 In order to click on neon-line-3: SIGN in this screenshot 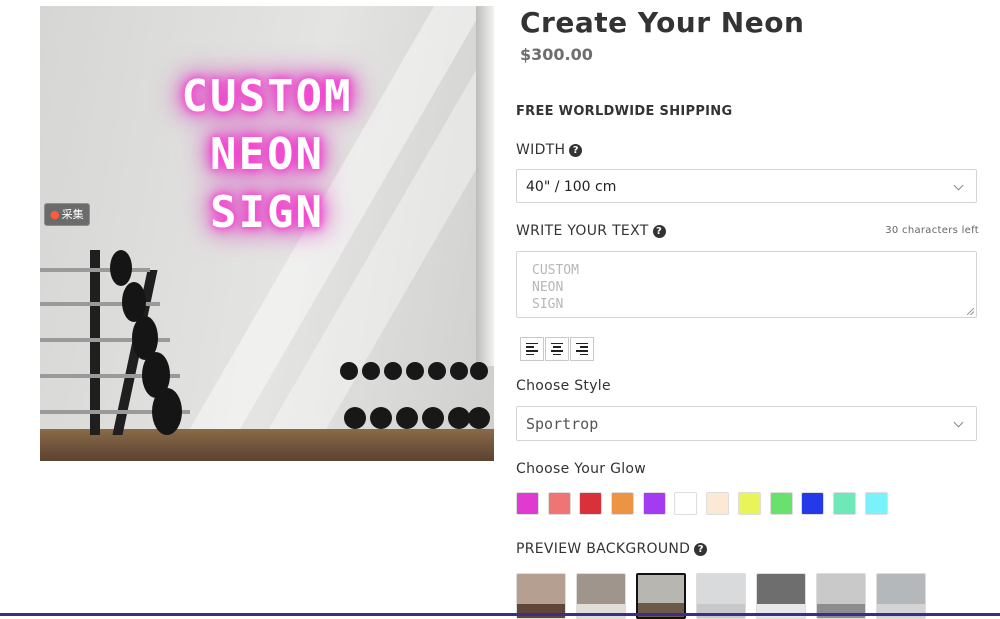, I will do `click(267, 212)`.